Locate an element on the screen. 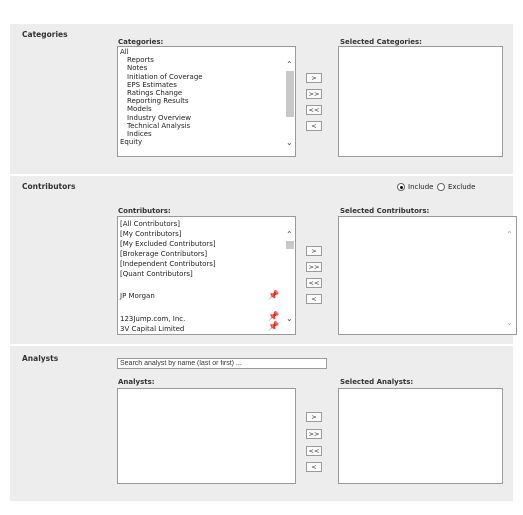  remove-all-analysts-button: << is located at coordinates (314, 451).